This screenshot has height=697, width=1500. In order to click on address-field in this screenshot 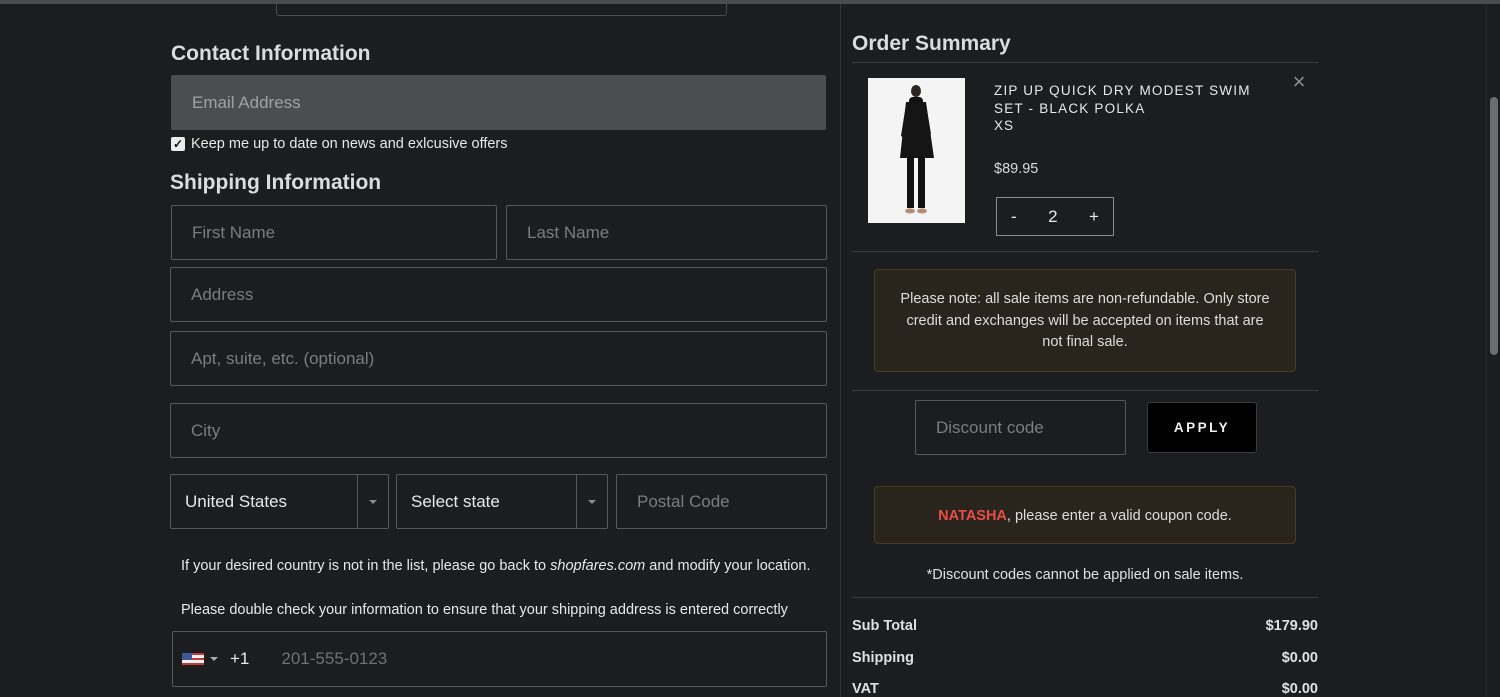, I will do `click(498, 294)`.